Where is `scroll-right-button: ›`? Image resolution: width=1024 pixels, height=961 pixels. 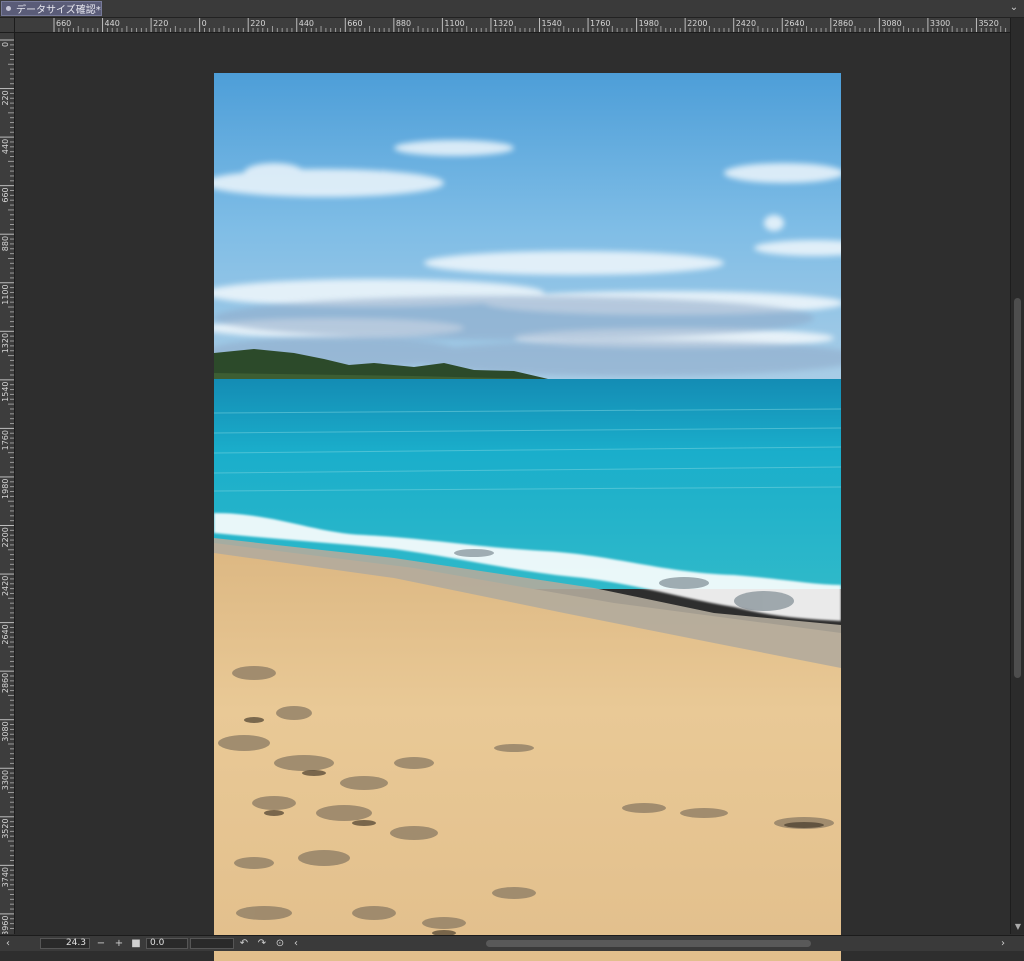
scroll-right-button: › is located at coordinates (1003, 943).